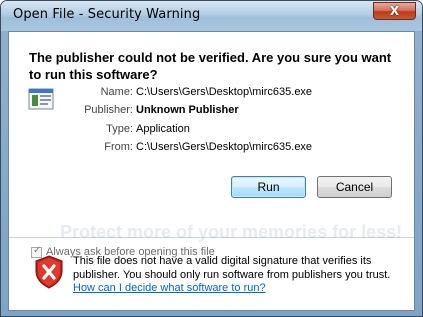 This screenshot has height=317, width=423. What do you see at coordinates (119, 129) in the screenshot?
I see `field-type-label: Type:` at bounding box center [119, 129].